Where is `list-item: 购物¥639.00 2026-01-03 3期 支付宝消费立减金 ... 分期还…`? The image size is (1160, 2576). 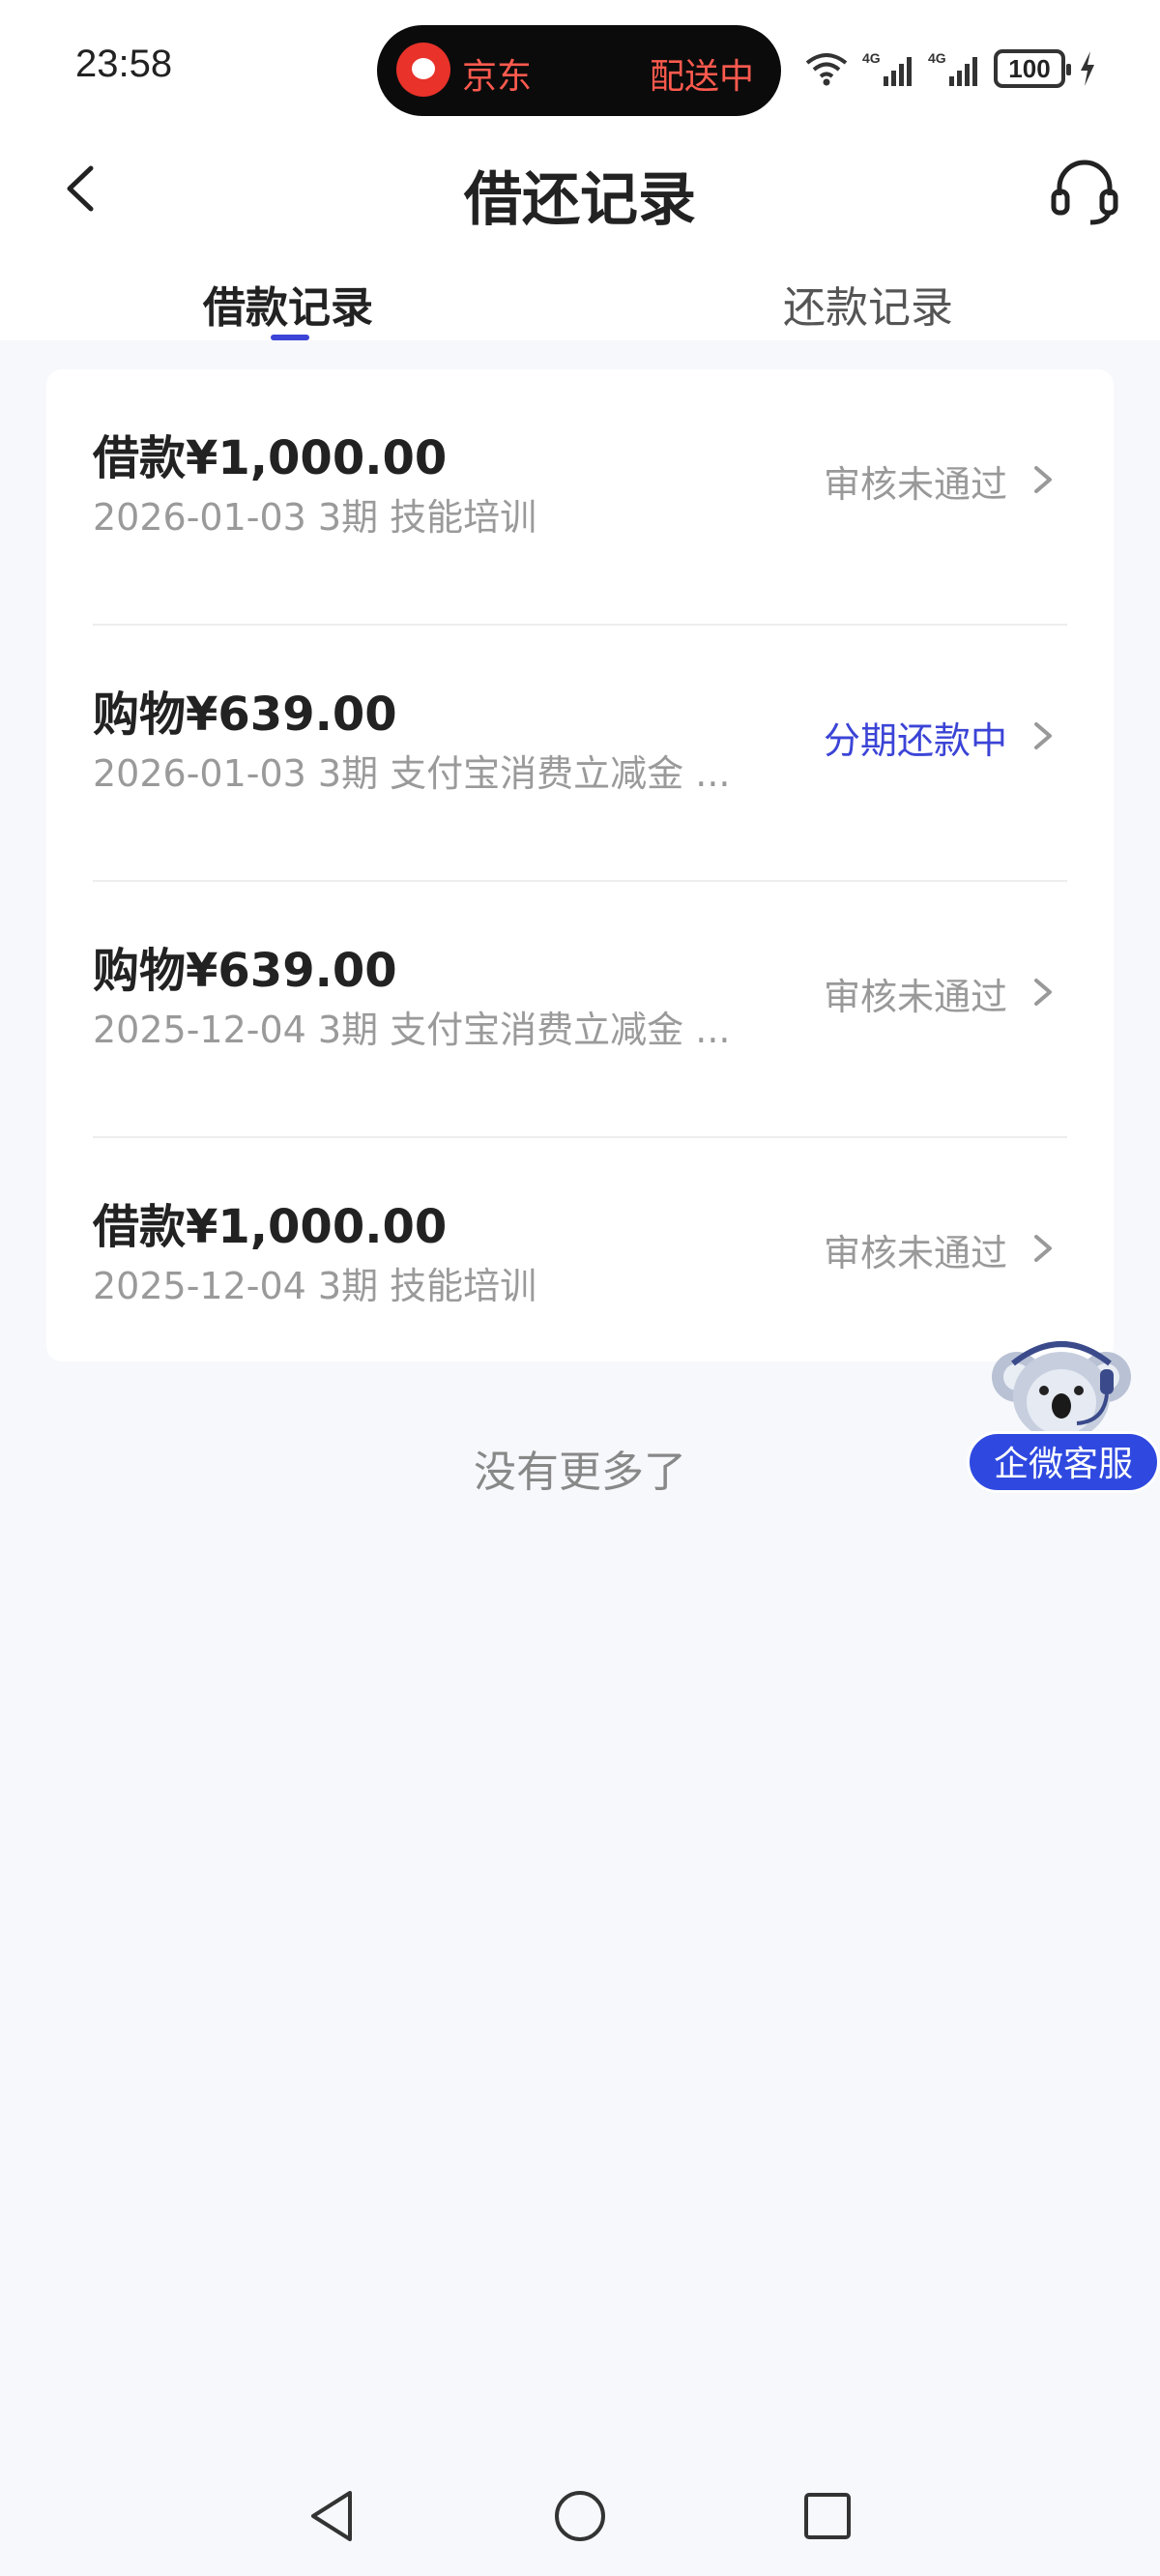
list-item: 购物¥639.00 2026-01-03 3期 支付宝消费立减金 ... 分期还… is located at coordinates (580, 754).